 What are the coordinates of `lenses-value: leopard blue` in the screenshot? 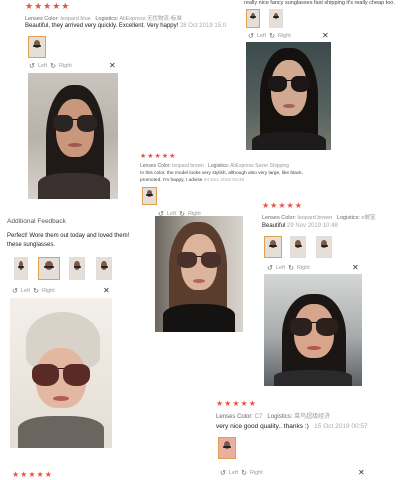 It's located at (75, 19).